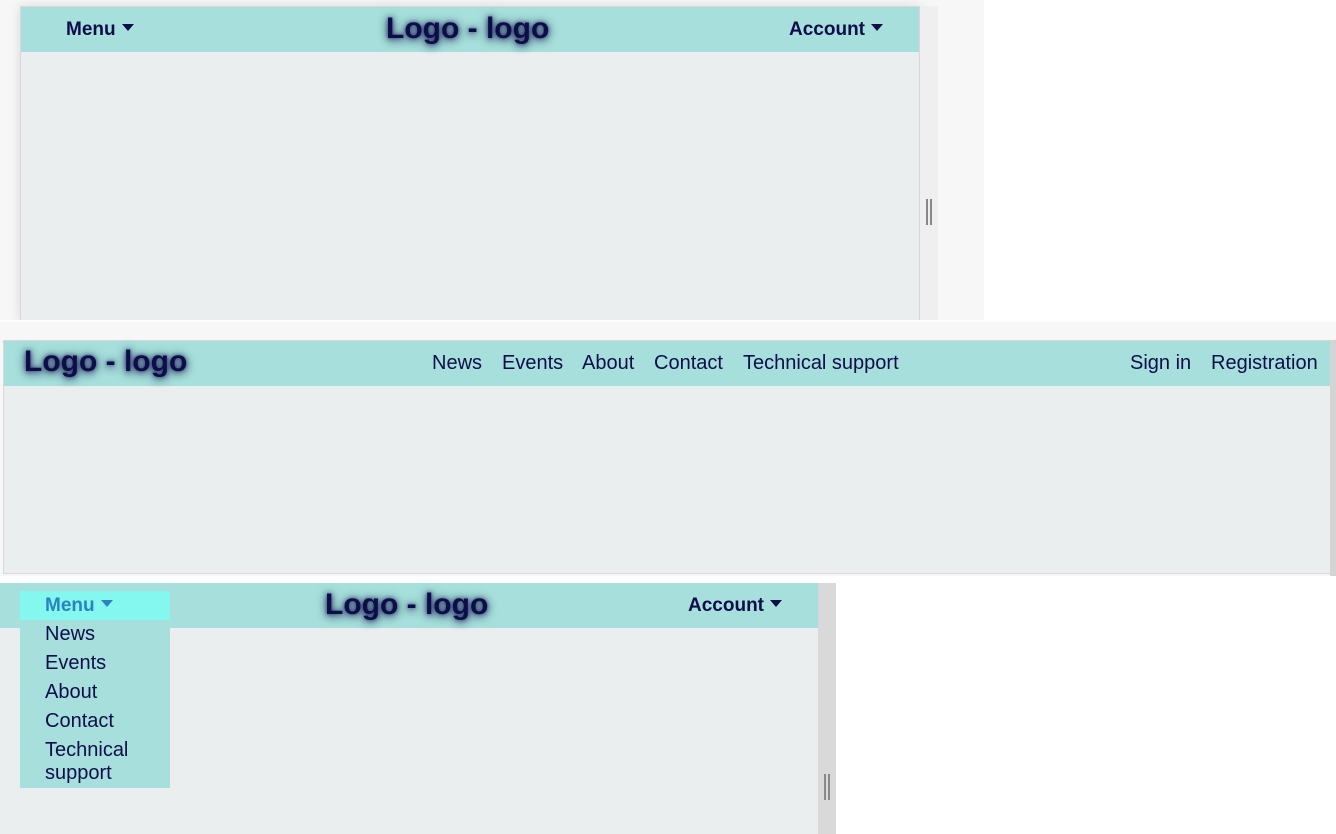 This screenshot has height=834, width=1336. I want to click on sign-in-link: Sign in, so click(1160, 363).